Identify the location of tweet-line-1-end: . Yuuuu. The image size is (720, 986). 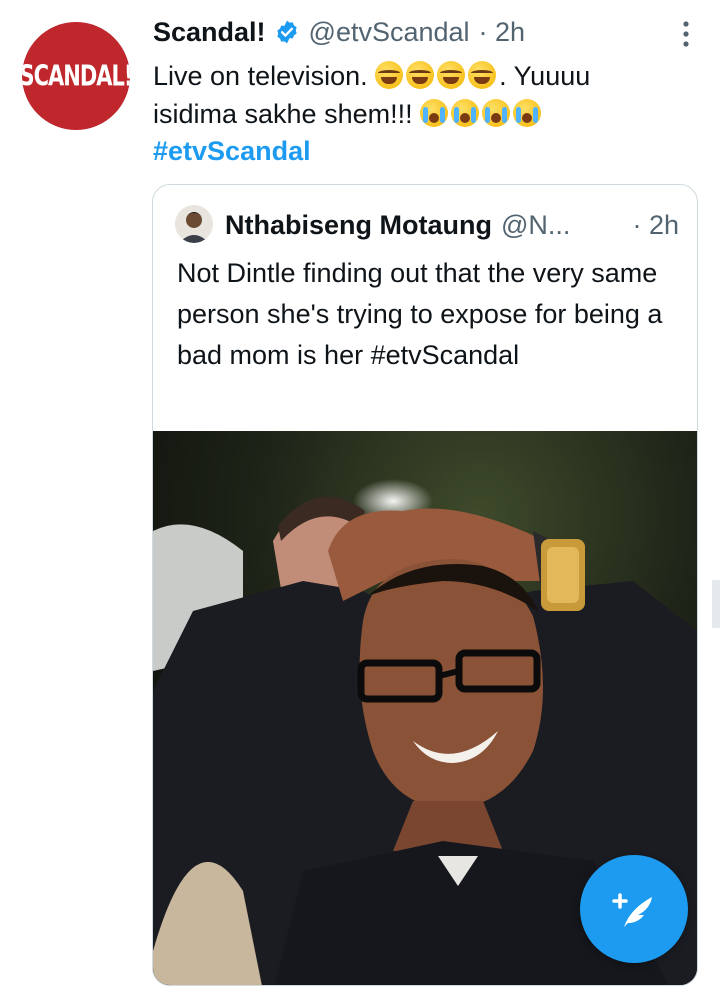
(545, 76).